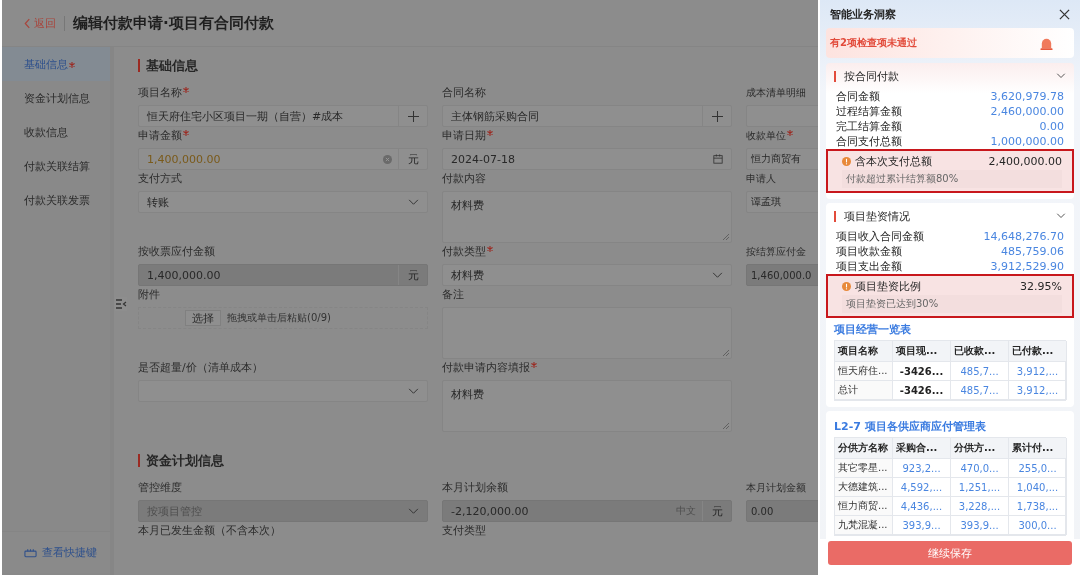 This screenshot has height=581, width=1080. I want to click on field-label: 成本清单明细, so click(776, 93).